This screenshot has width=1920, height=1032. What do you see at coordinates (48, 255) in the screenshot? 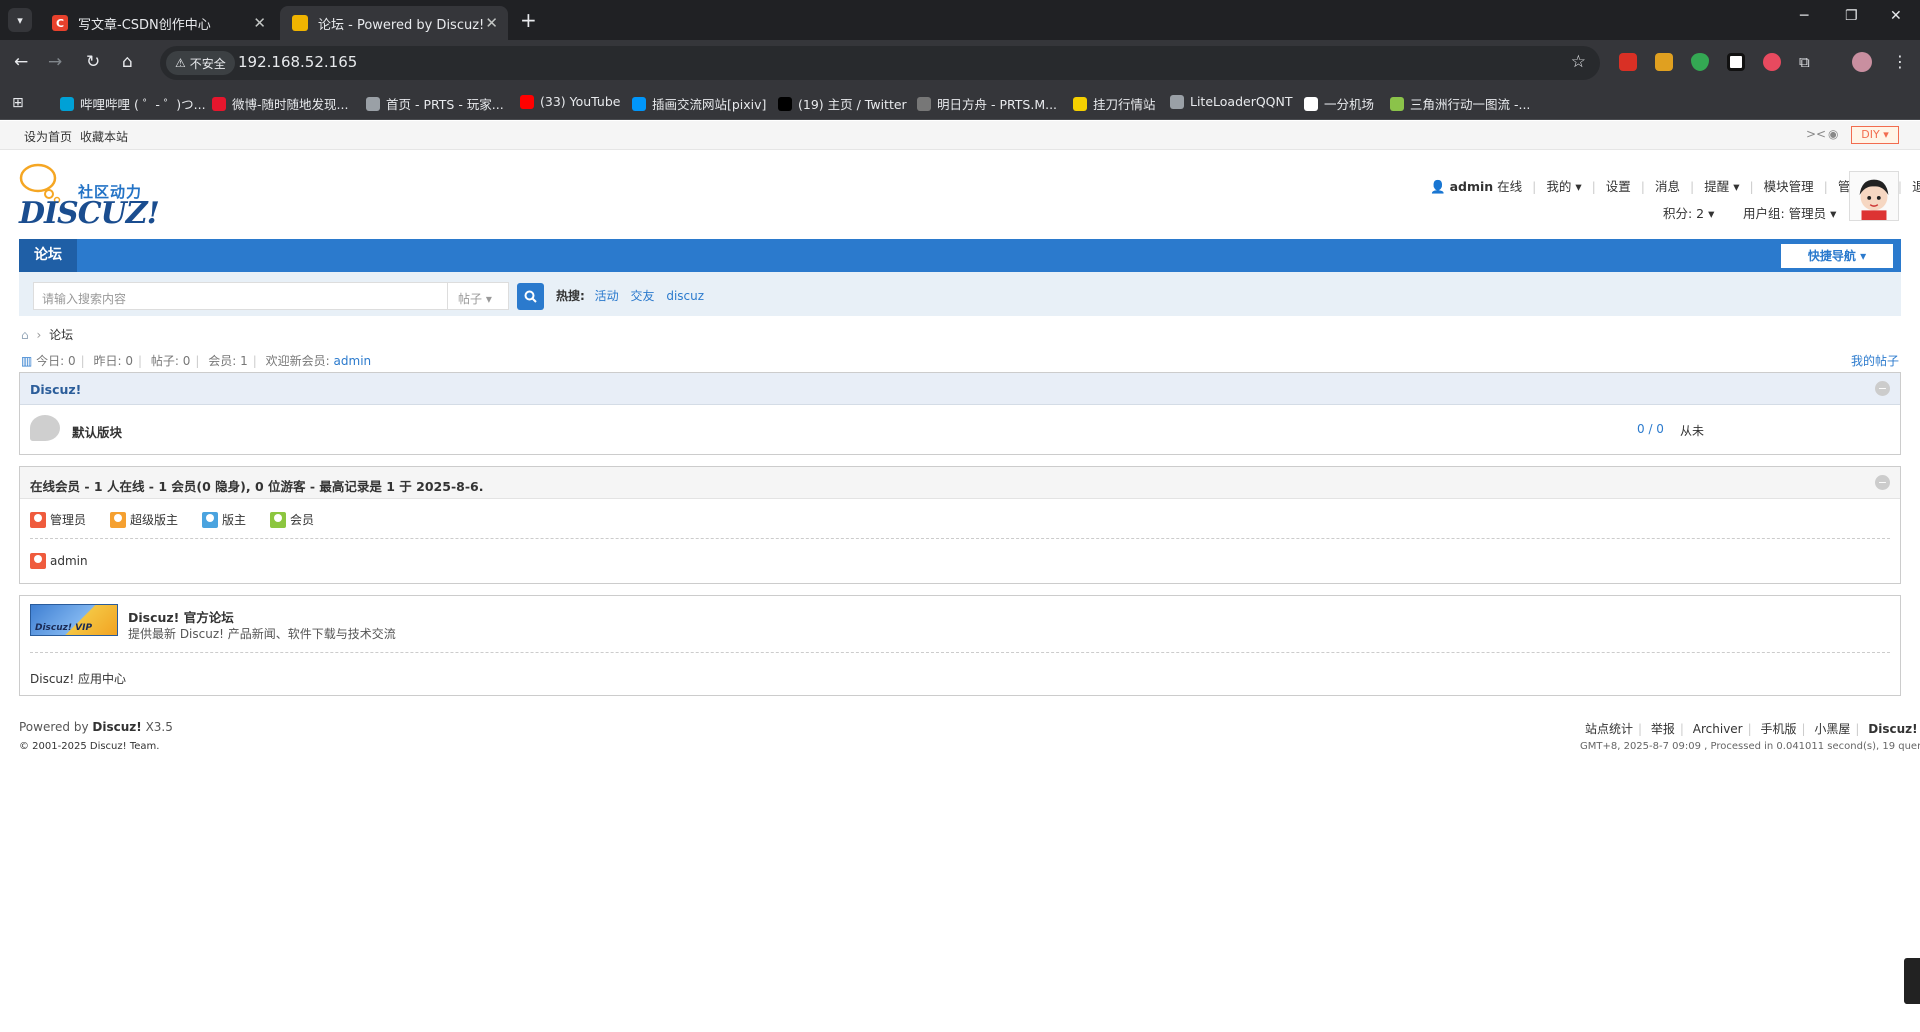
I see `nav-tab-forum: 论坛` at bounding box center [48, 255].